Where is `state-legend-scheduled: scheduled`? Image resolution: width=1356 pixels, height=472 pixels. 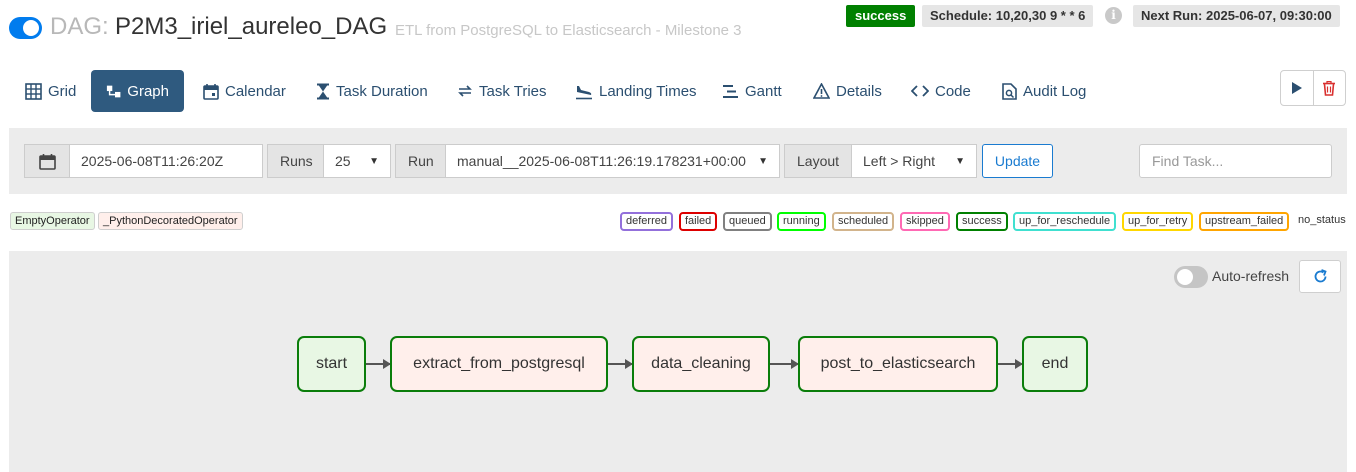 state-legend-scheduled: scheduled is located at coordinates (863, 221).